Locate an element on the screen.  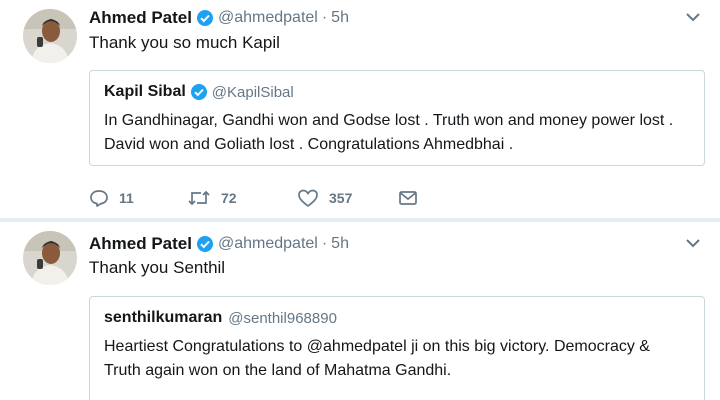
retweet-count: 72 is located at coordinates (229, 198).